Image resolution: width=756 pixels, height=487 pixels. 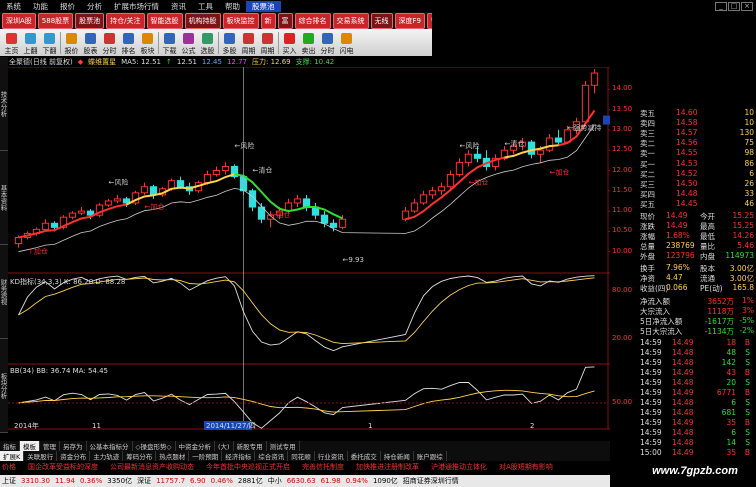 I want to click on extension-tab: 账户跟综, so click(x=430, y=456).